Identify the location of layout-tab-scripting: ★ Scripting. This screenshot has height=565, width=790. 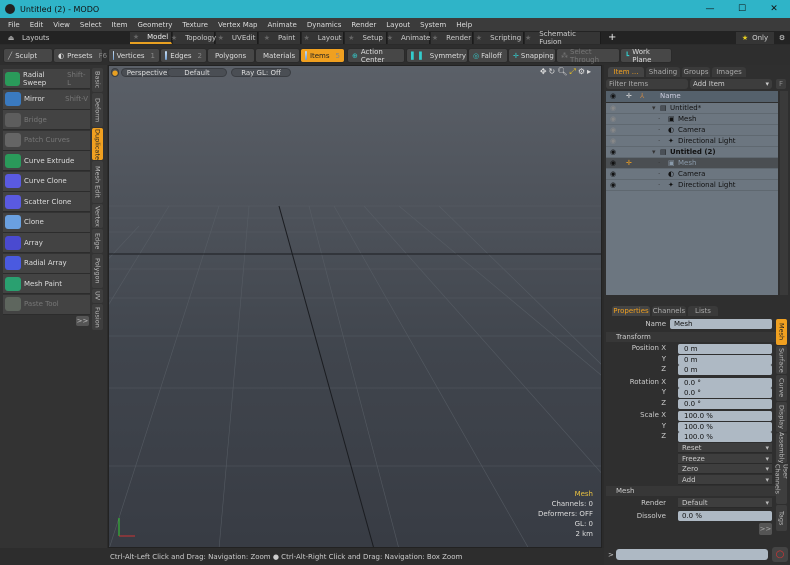
(499, 37).